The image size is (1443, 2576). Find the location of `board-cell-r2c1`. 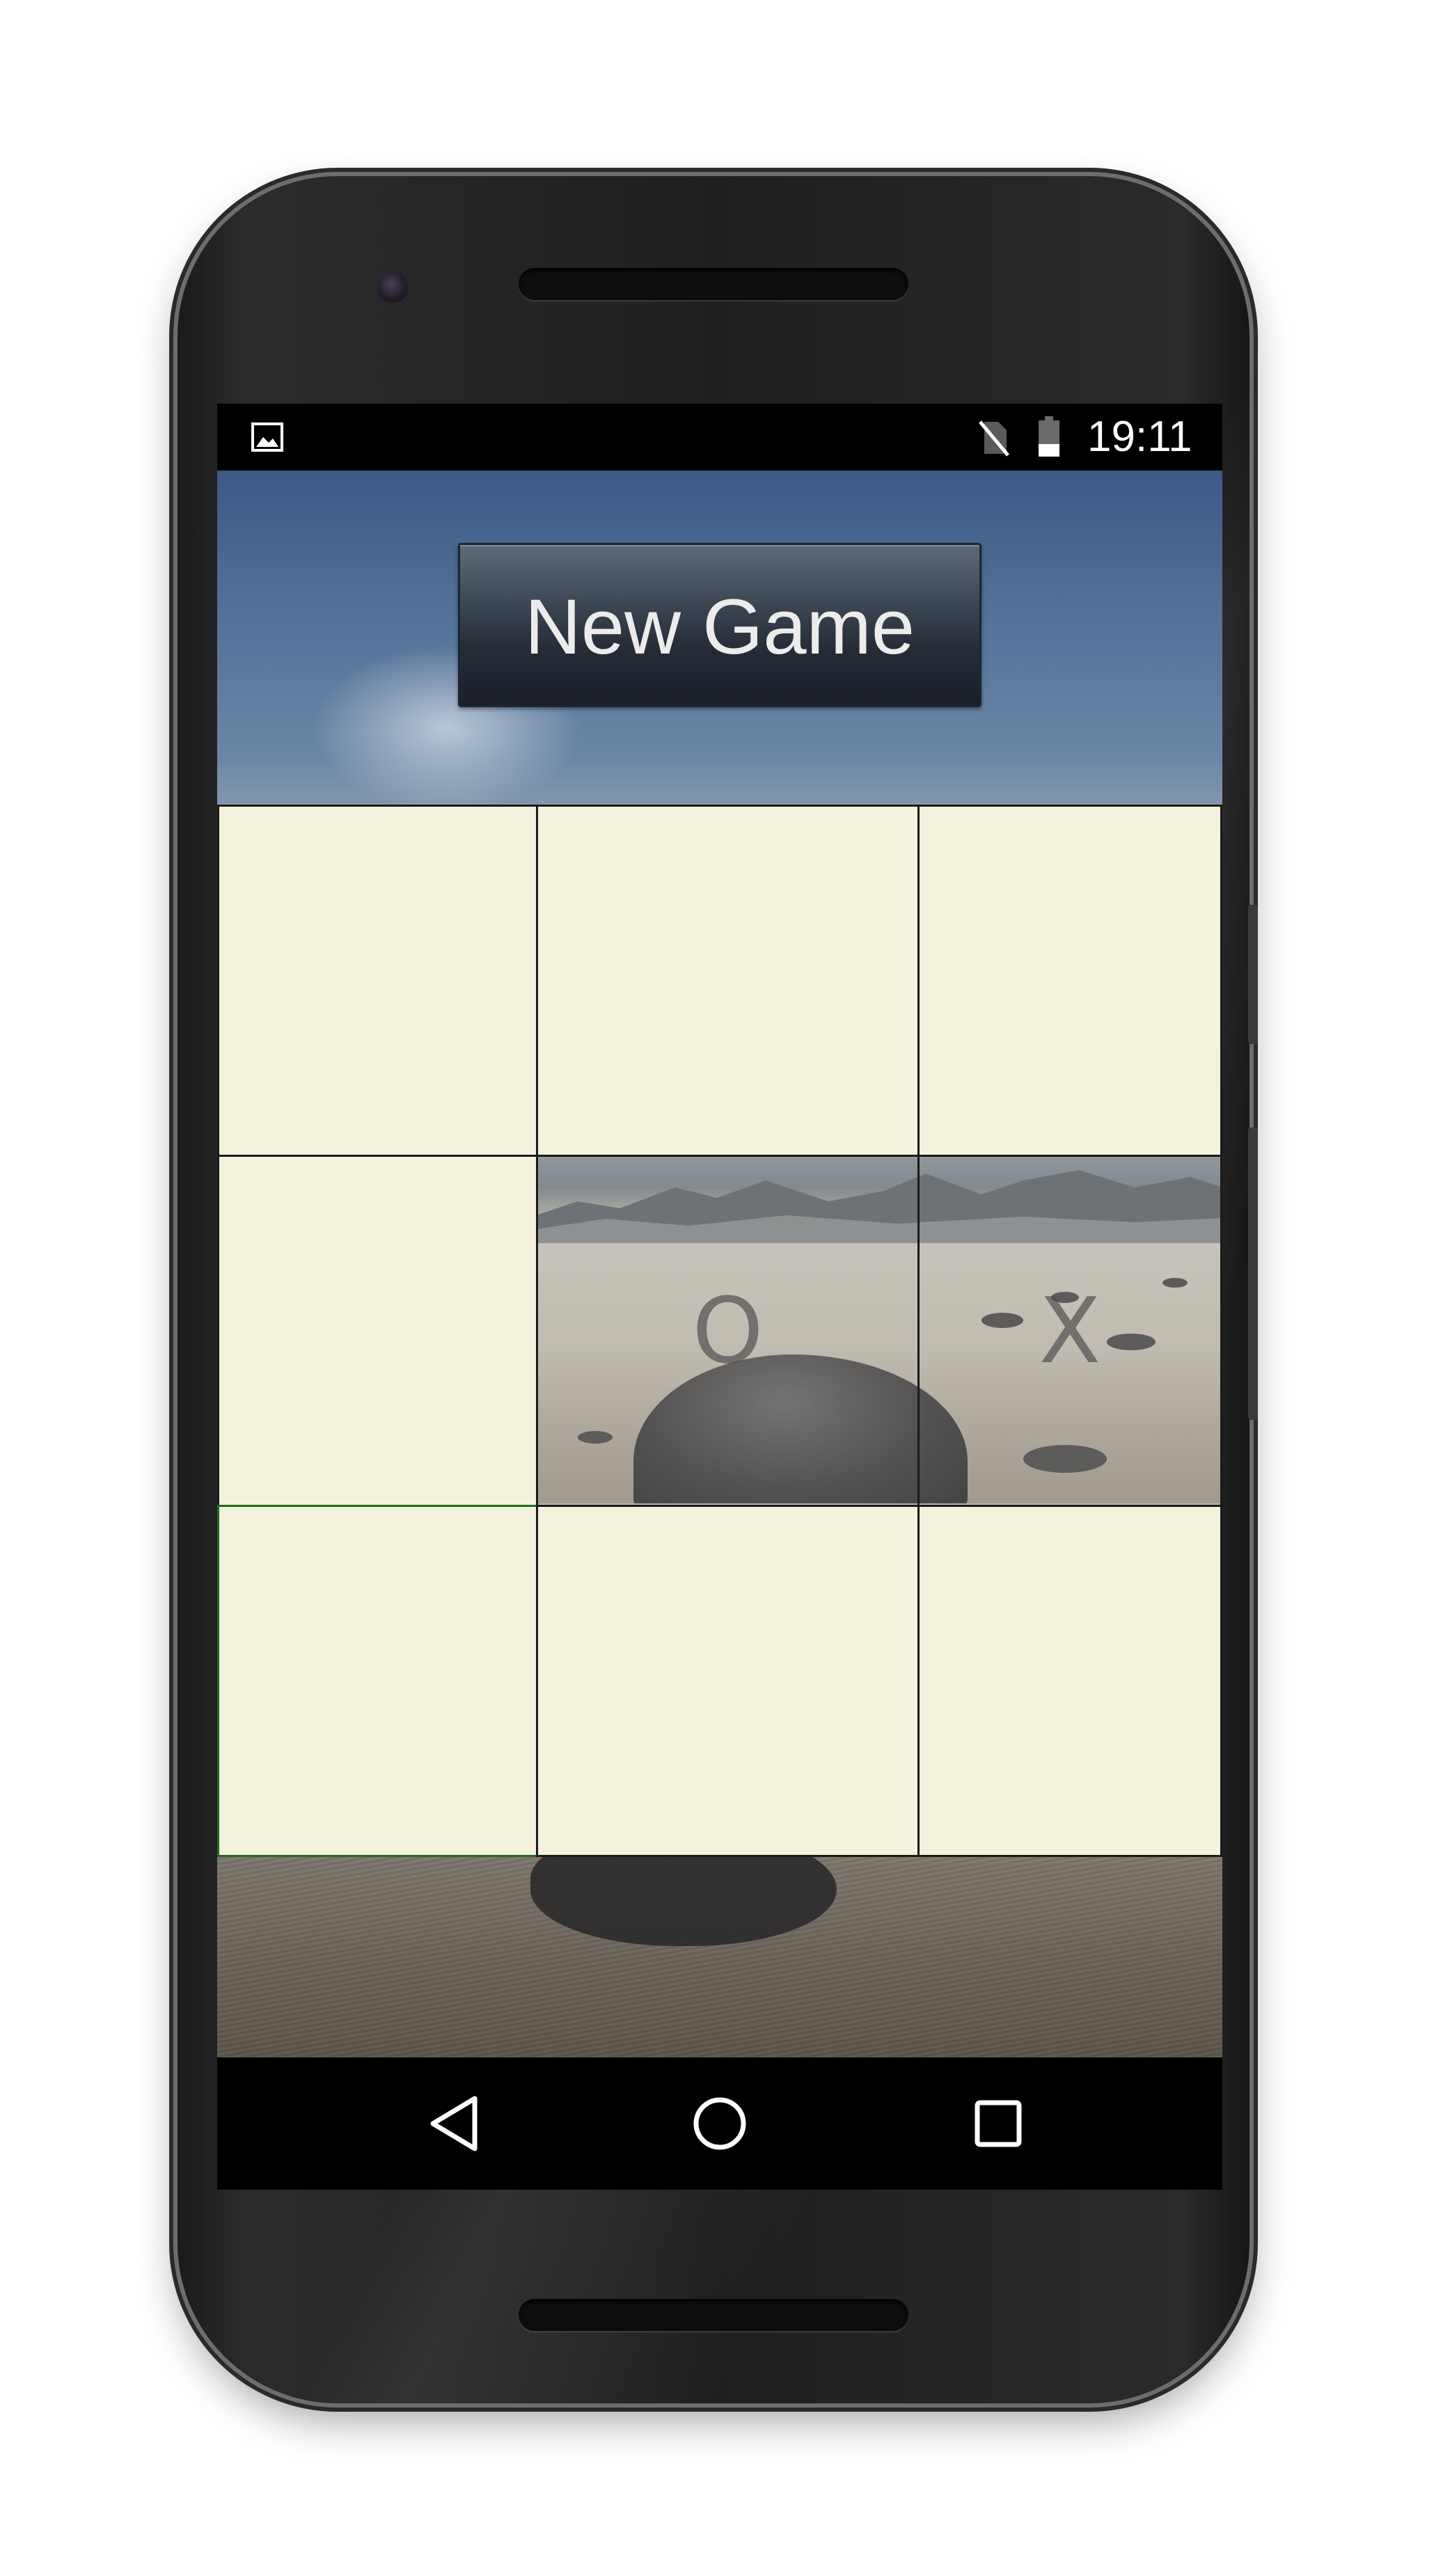

board-cell-r2c1 is located at coordinates (377, 1331).